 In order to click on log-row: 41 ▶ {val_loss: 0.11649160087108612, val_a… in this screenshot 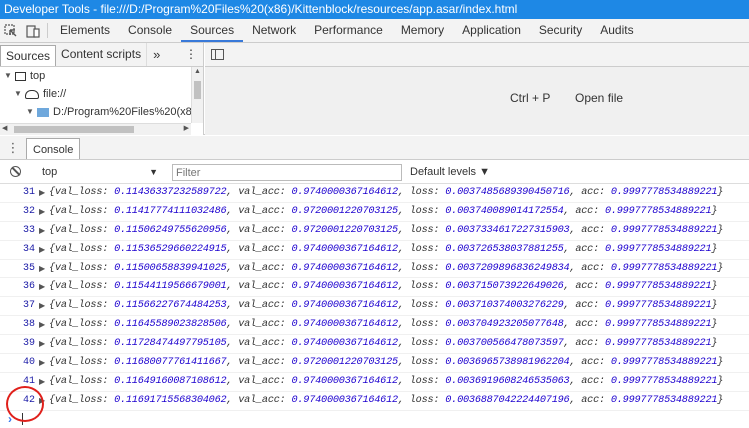, I will do `click(374, 382)`.